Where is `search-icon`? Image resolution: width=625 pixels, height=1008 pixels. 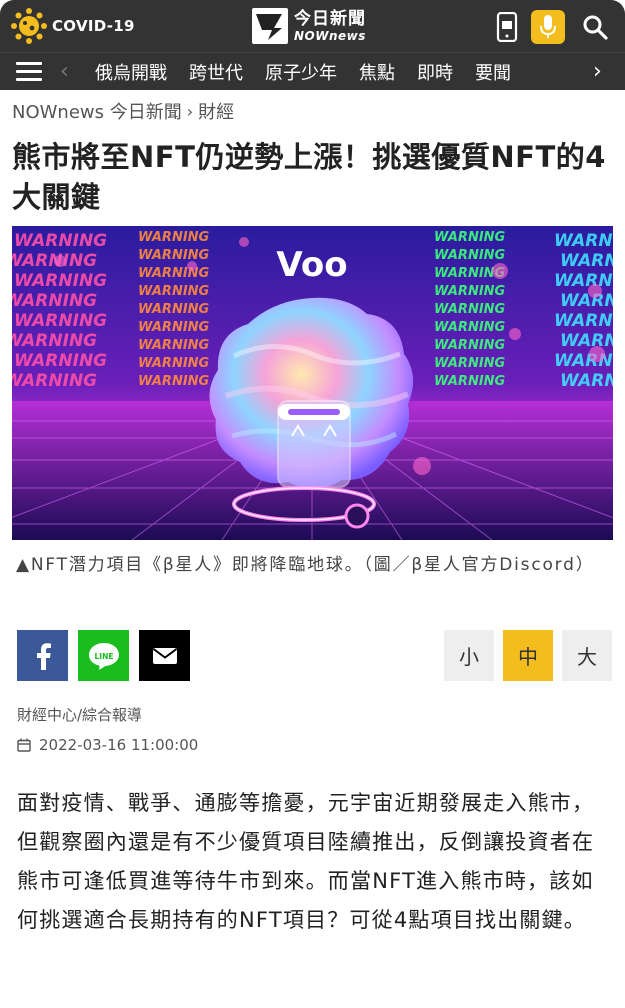
search-icon is located at coordinates (595, 27).